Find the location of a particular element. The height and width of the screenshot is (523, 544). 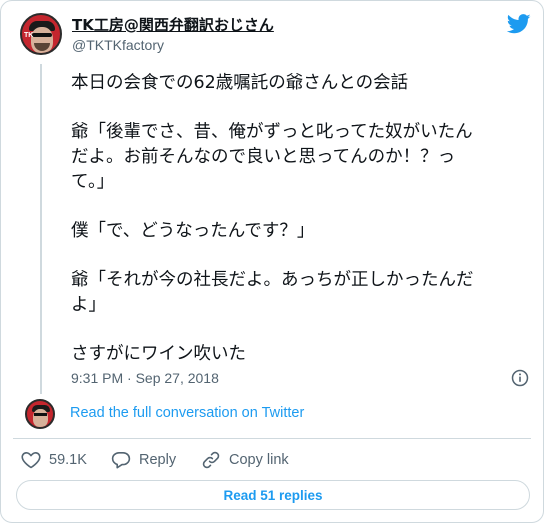

copy-link-label: Copy link is located at coordinates (259, 460).